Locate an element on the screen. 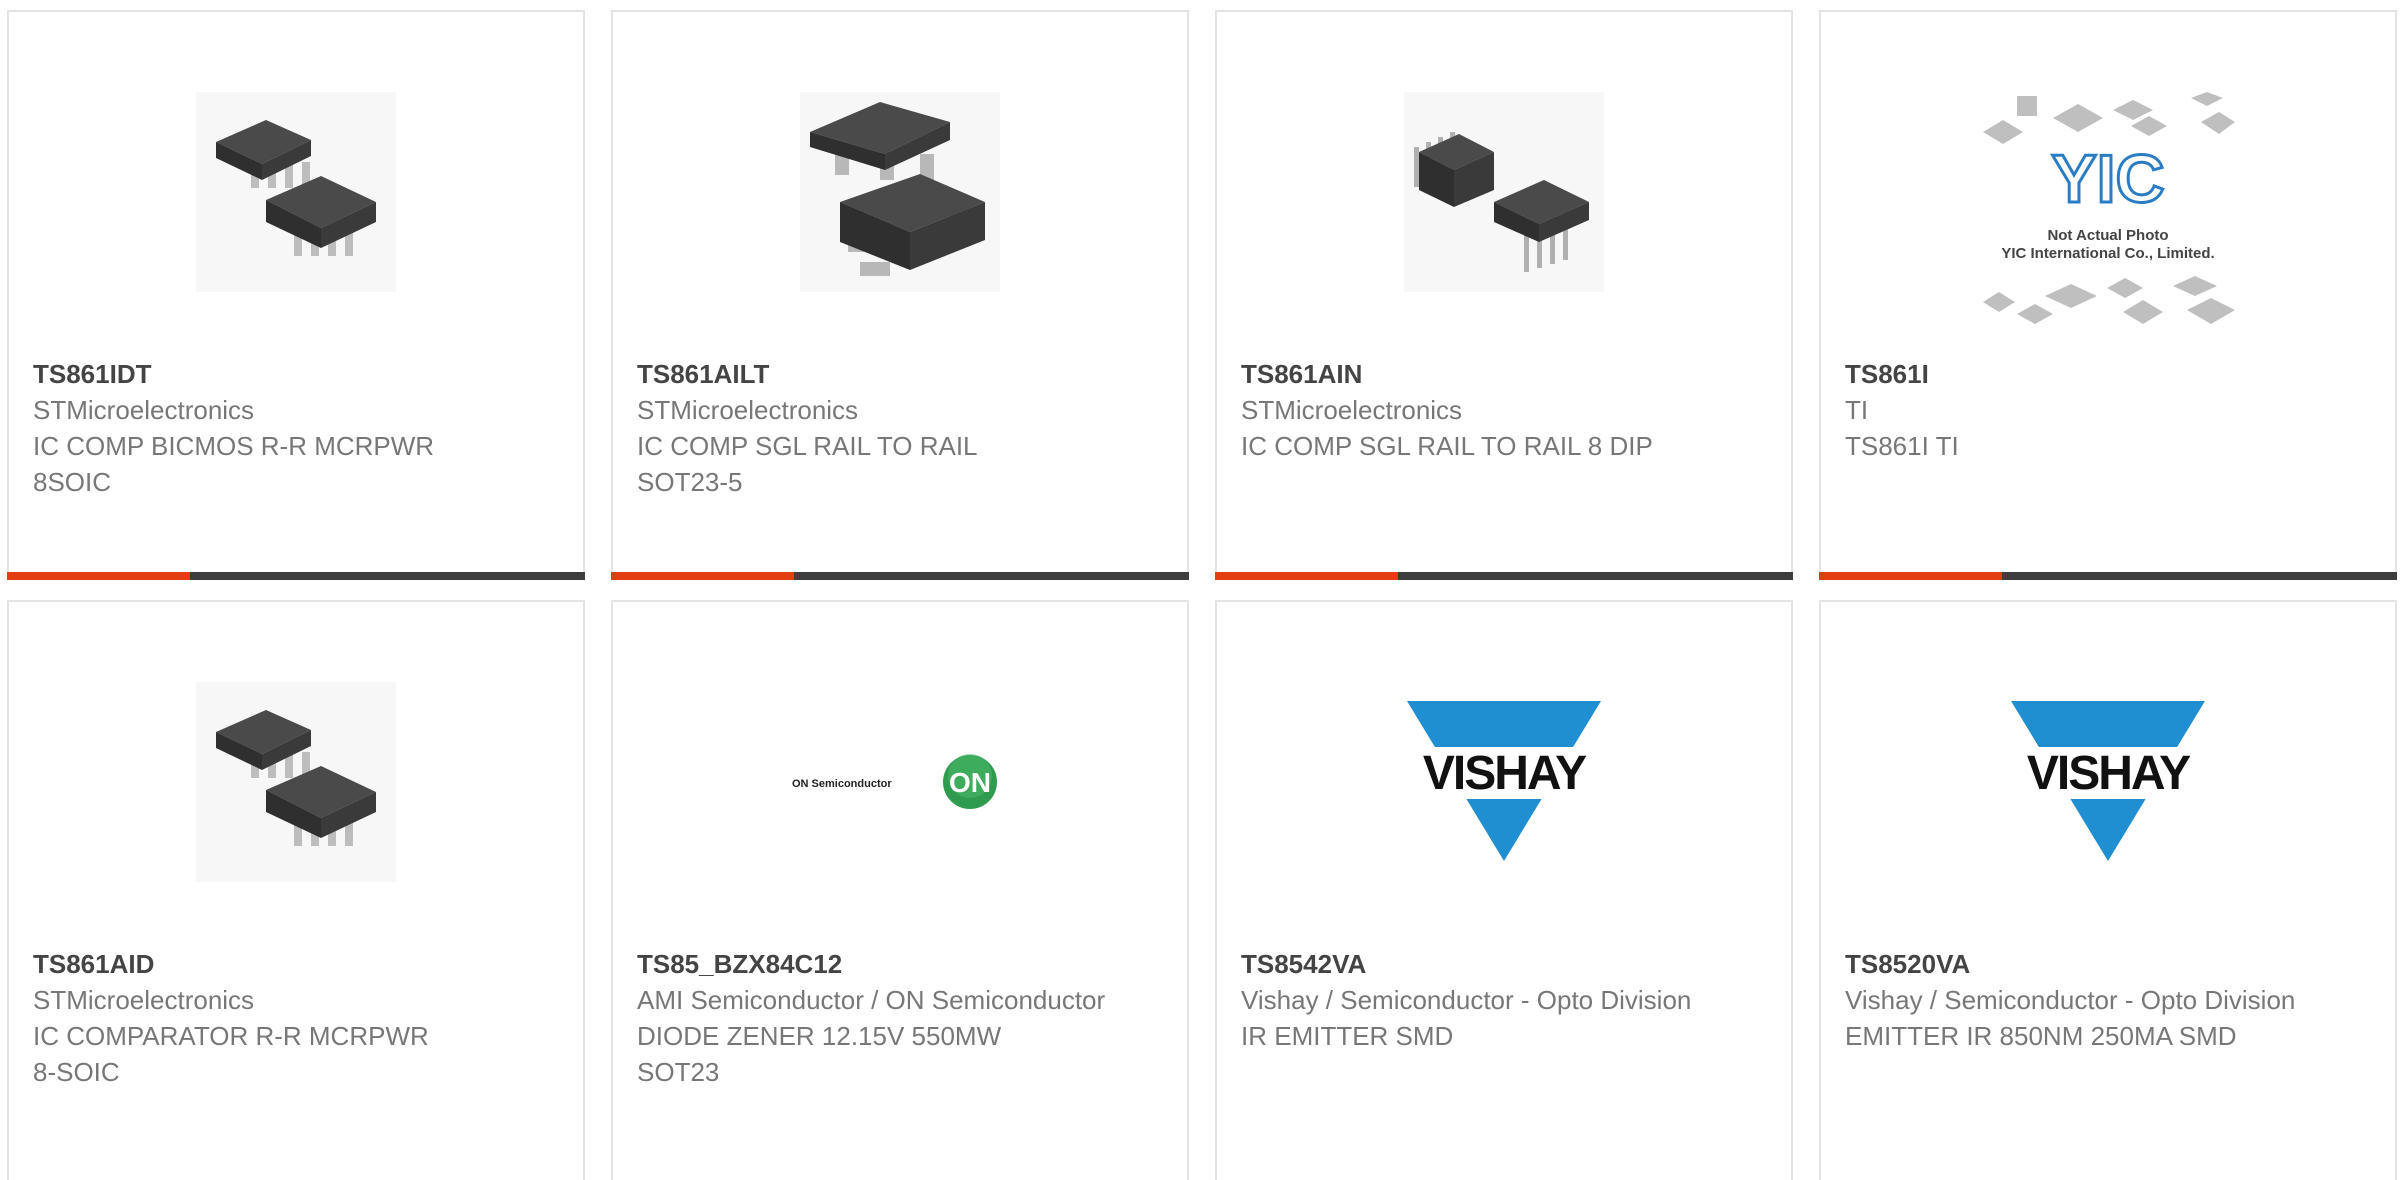  description: IC COMP BICMOS R-R MCRPWR 8SOIC is located at coordinates (234, 464).